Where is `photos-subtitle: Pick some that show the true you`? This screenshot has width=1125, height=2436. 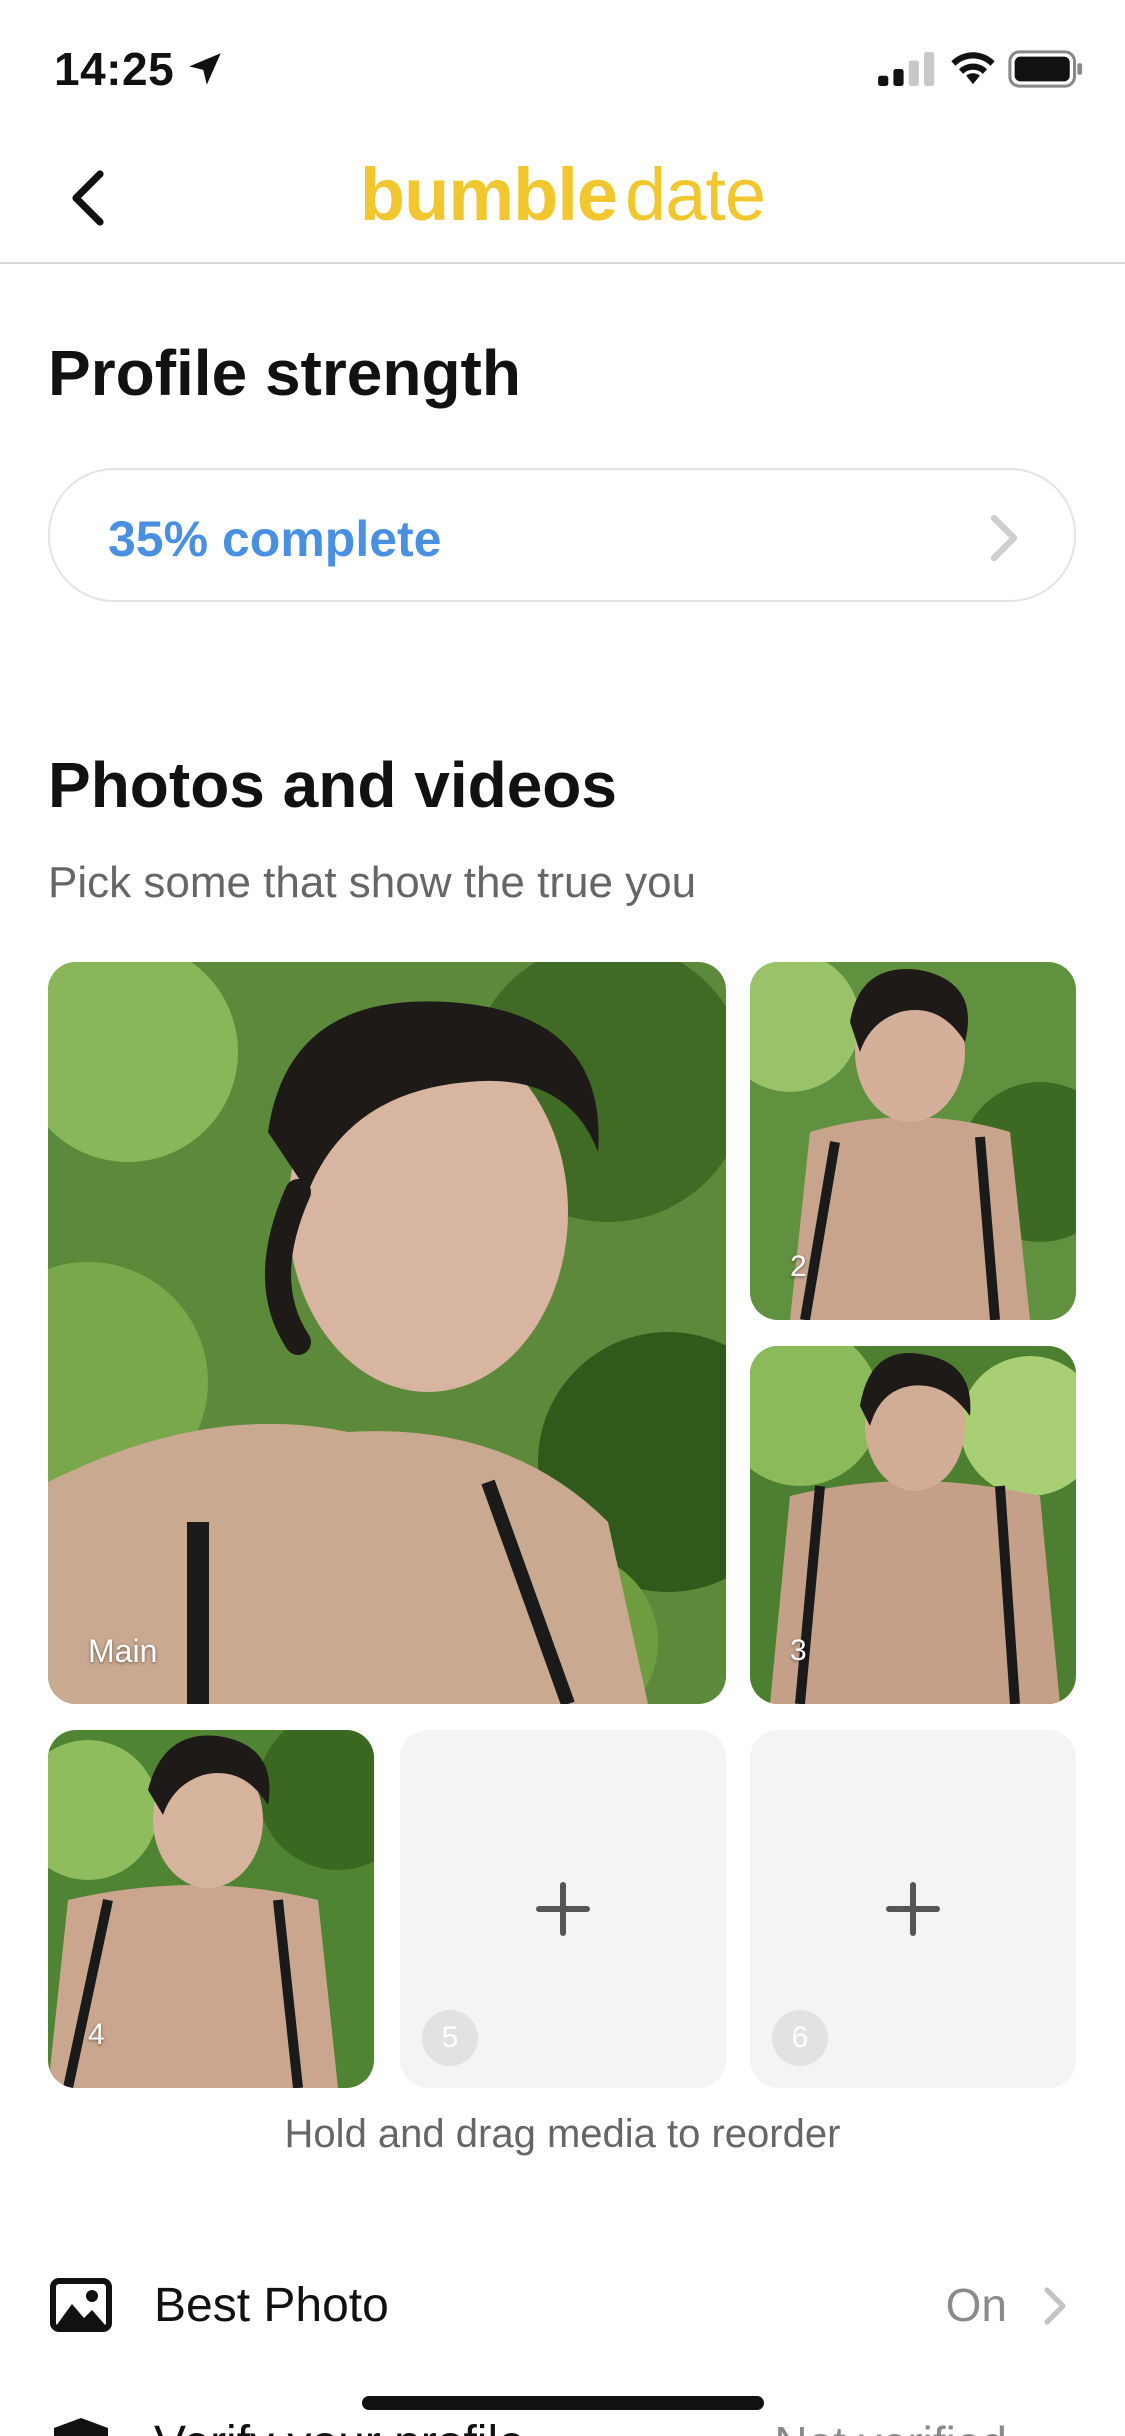
photos-subtitle: Pick some that show the true you is located at coordinates (372, 882).